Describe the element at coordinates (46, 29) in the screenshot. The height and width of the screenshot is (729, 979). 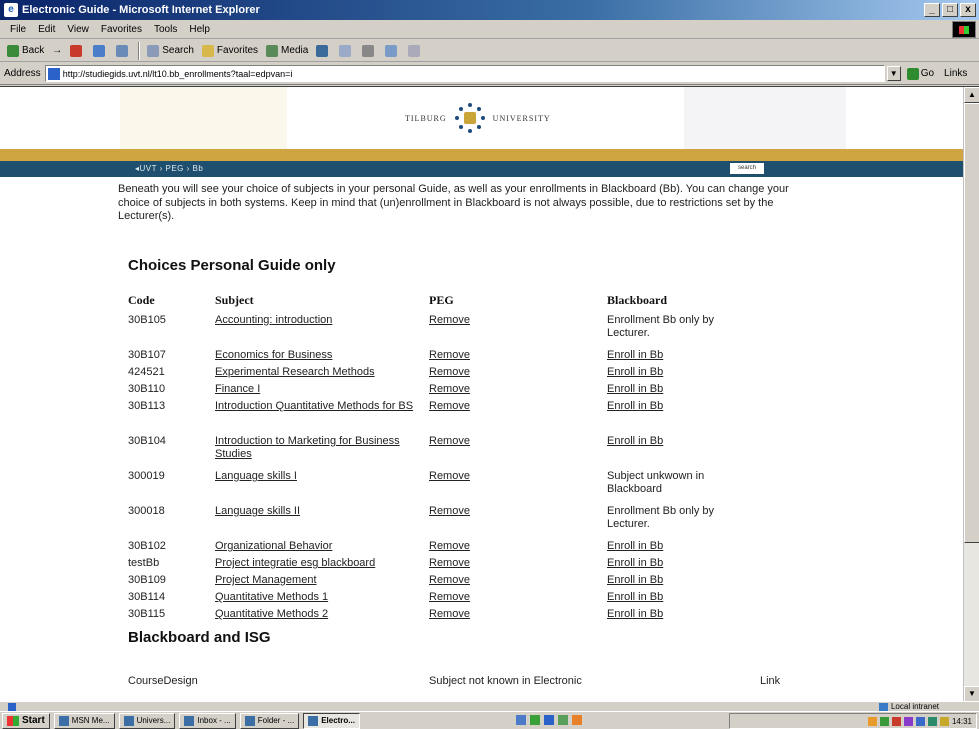
I see `menu-edit: Edit` at that location.